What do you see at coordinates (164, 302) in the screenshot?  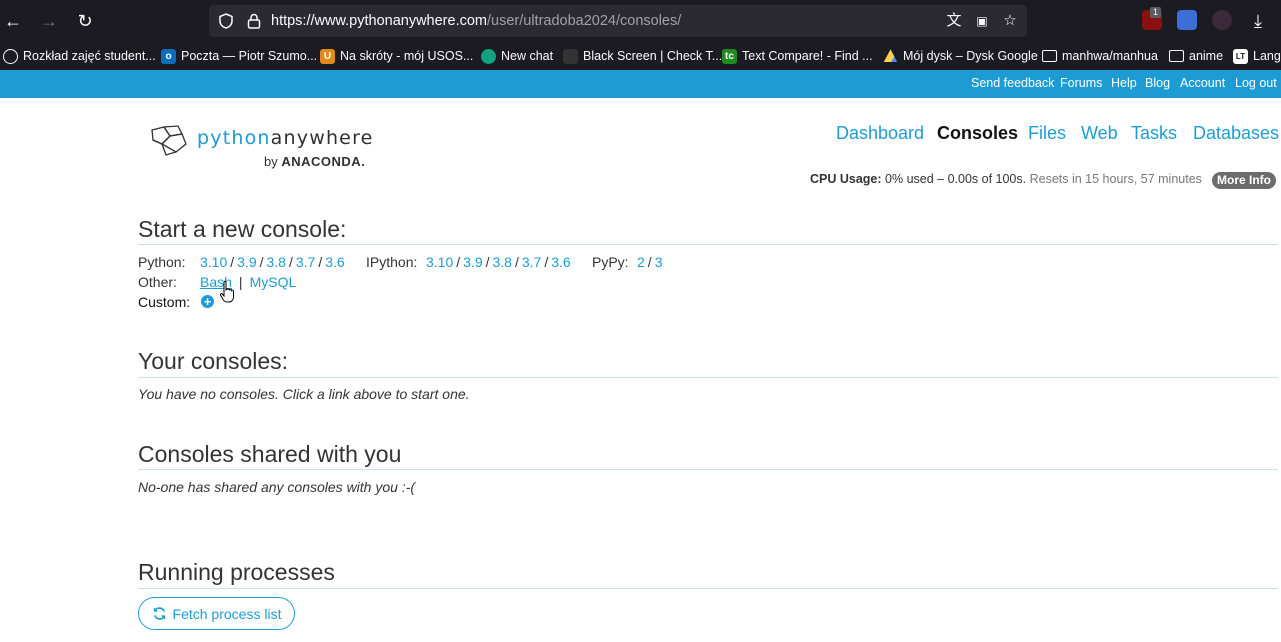 I see `custom-label: Custom:` at bounding box center [164, 302].